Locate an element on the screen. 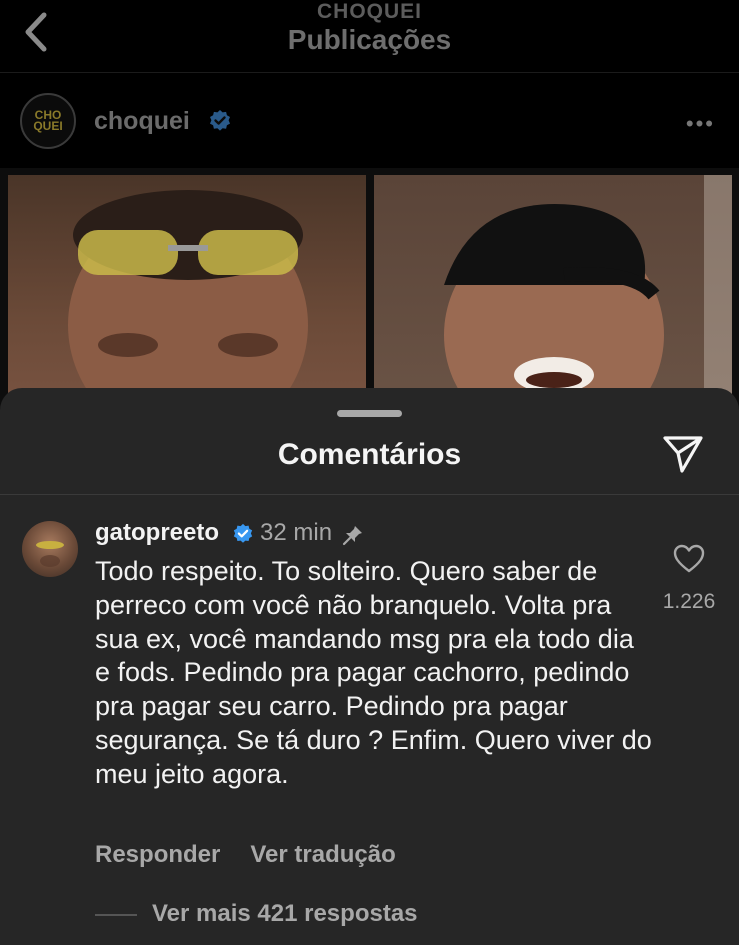 The width and height of the screenshot is (739, 945). post-avatar: CHO QUEI is located at coordinates (48, 121).